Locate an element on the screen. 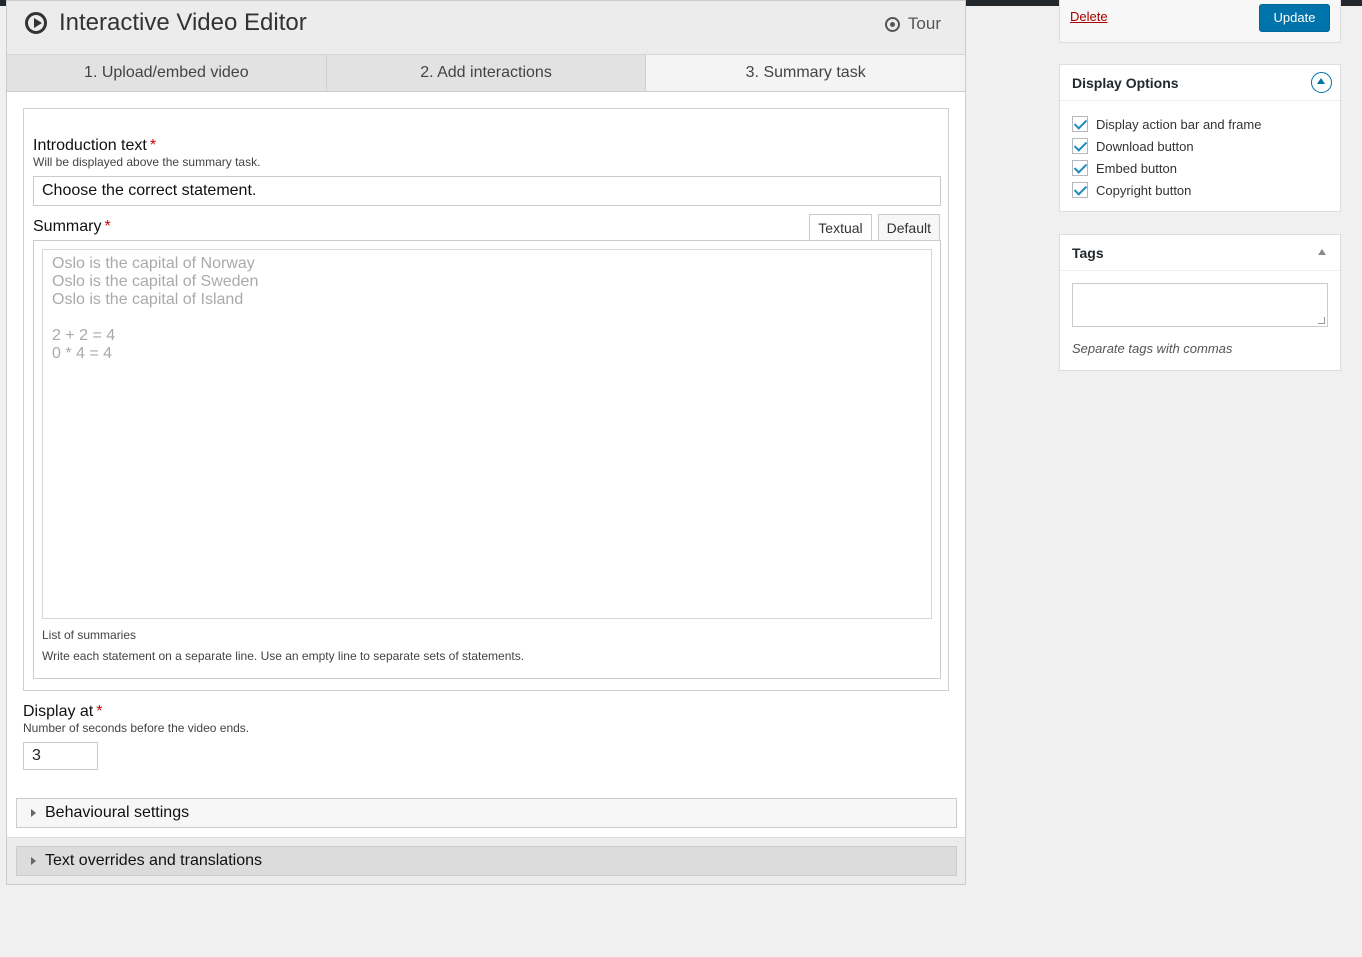 The width and height of the screenshot is (1362, 957). text-overrides-accordion: Text overrides and translations is located at coordinates (486, 861).